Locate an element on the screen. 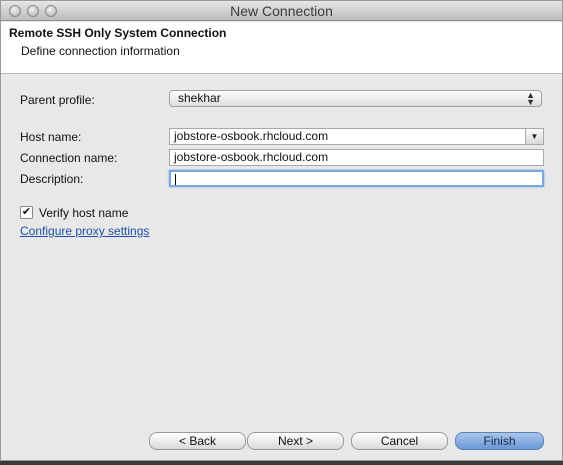  wizard-page-title: Remote SSH Only System Connection is located at coordinates (118, 33).